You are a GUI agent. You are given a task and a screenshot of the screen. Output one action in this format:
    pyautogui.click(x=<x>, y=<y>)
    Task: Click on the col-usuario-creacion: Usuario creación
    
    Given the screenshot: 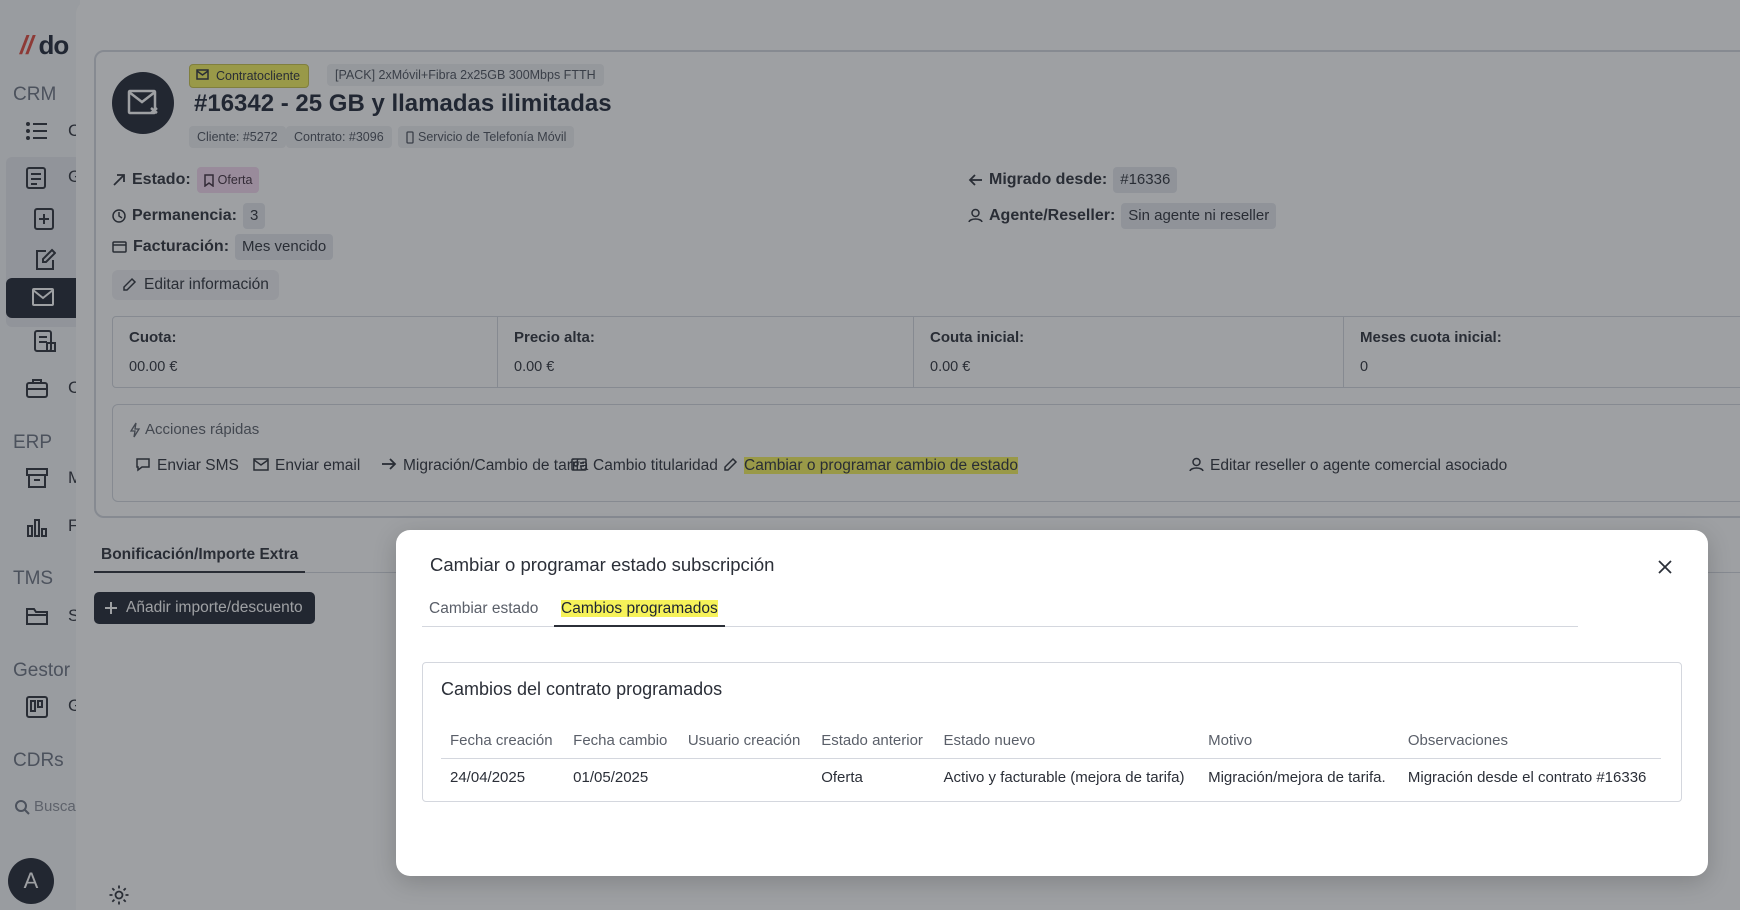 What is the action you would take?
    pyautogui.click(x=745, y=741)
    